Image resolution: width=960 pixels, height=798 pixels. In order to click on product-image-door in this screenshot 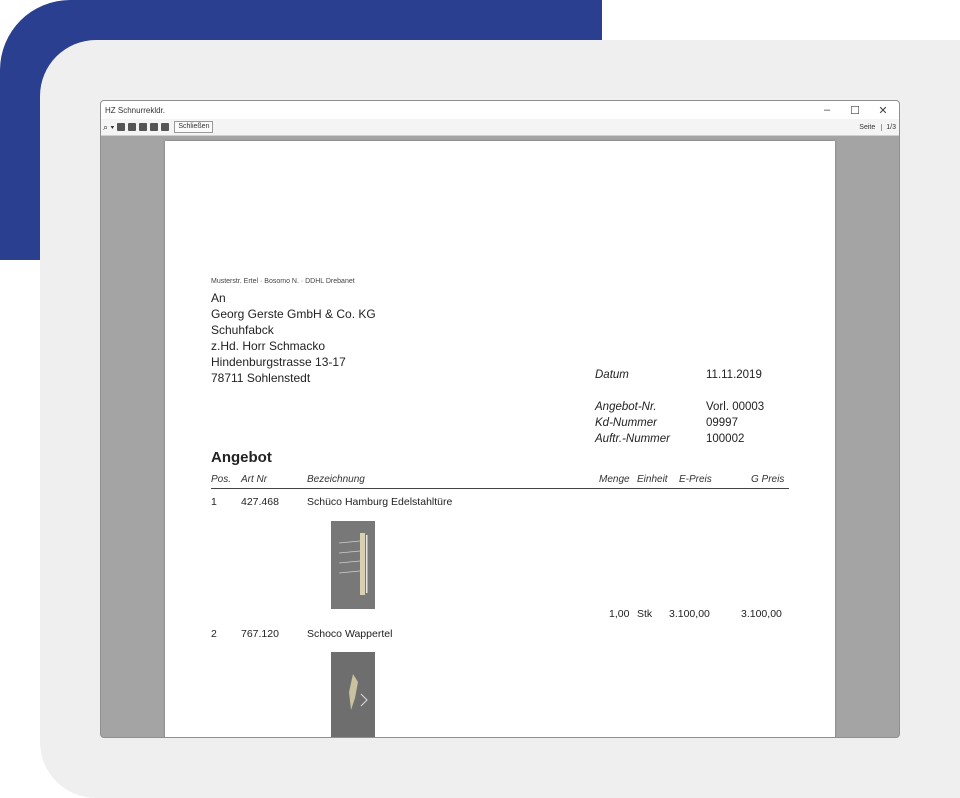, I will do `click(353, 565)`.